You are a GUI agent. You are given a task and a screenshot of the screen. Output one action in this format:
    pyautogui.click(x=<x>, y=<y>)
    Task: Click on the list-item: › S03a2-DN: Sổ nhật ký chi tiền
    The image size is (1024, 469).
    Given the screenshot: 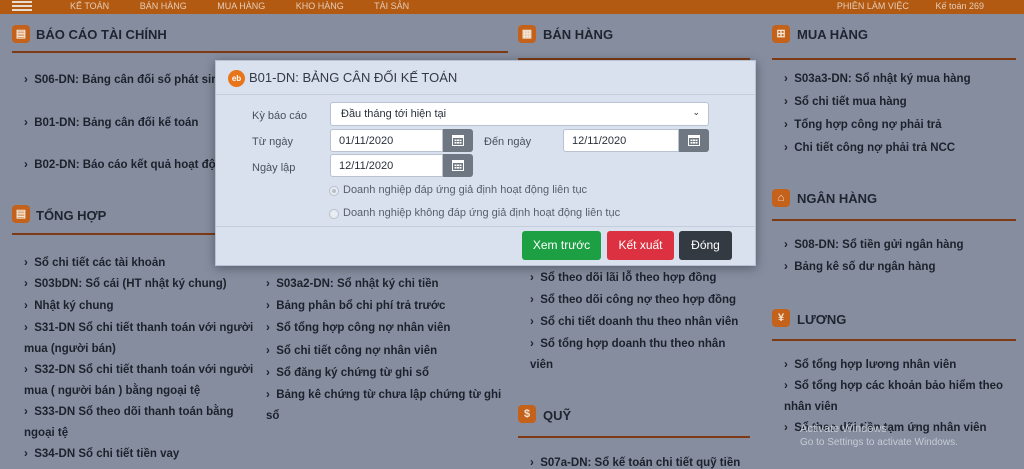 What is the action you would take?
    pyautogui.click(x=352, y=284)
    